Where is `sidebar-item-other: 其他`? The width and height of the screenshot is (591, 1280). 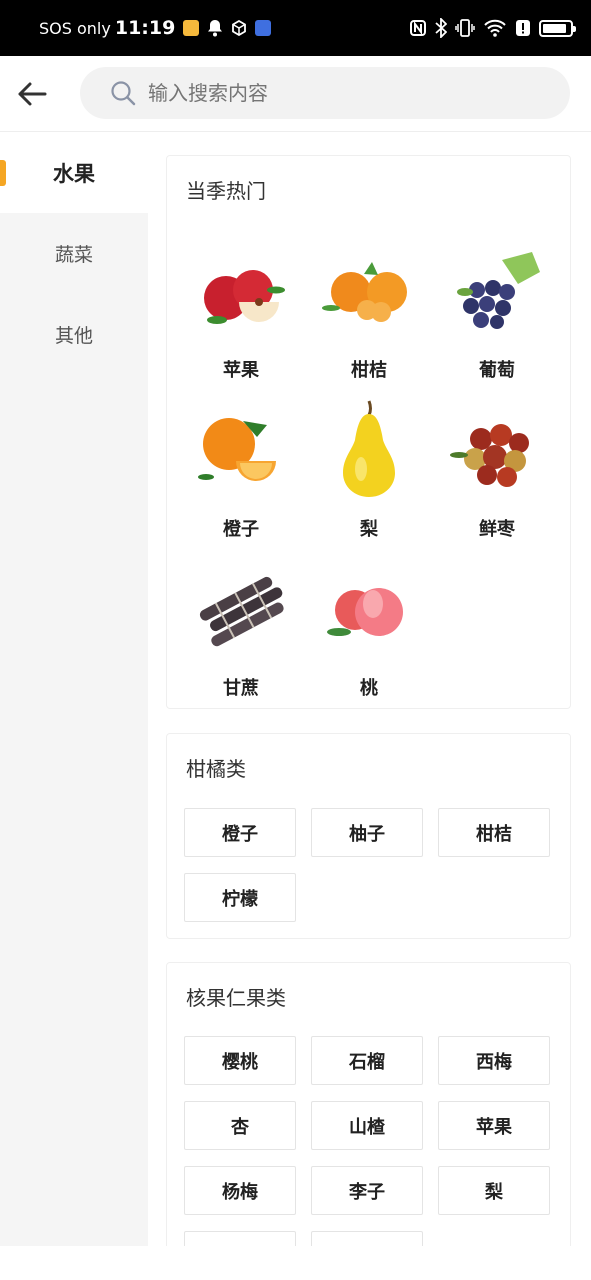
sidebar-item-other: 其他 is located at coordinates (74, 334).